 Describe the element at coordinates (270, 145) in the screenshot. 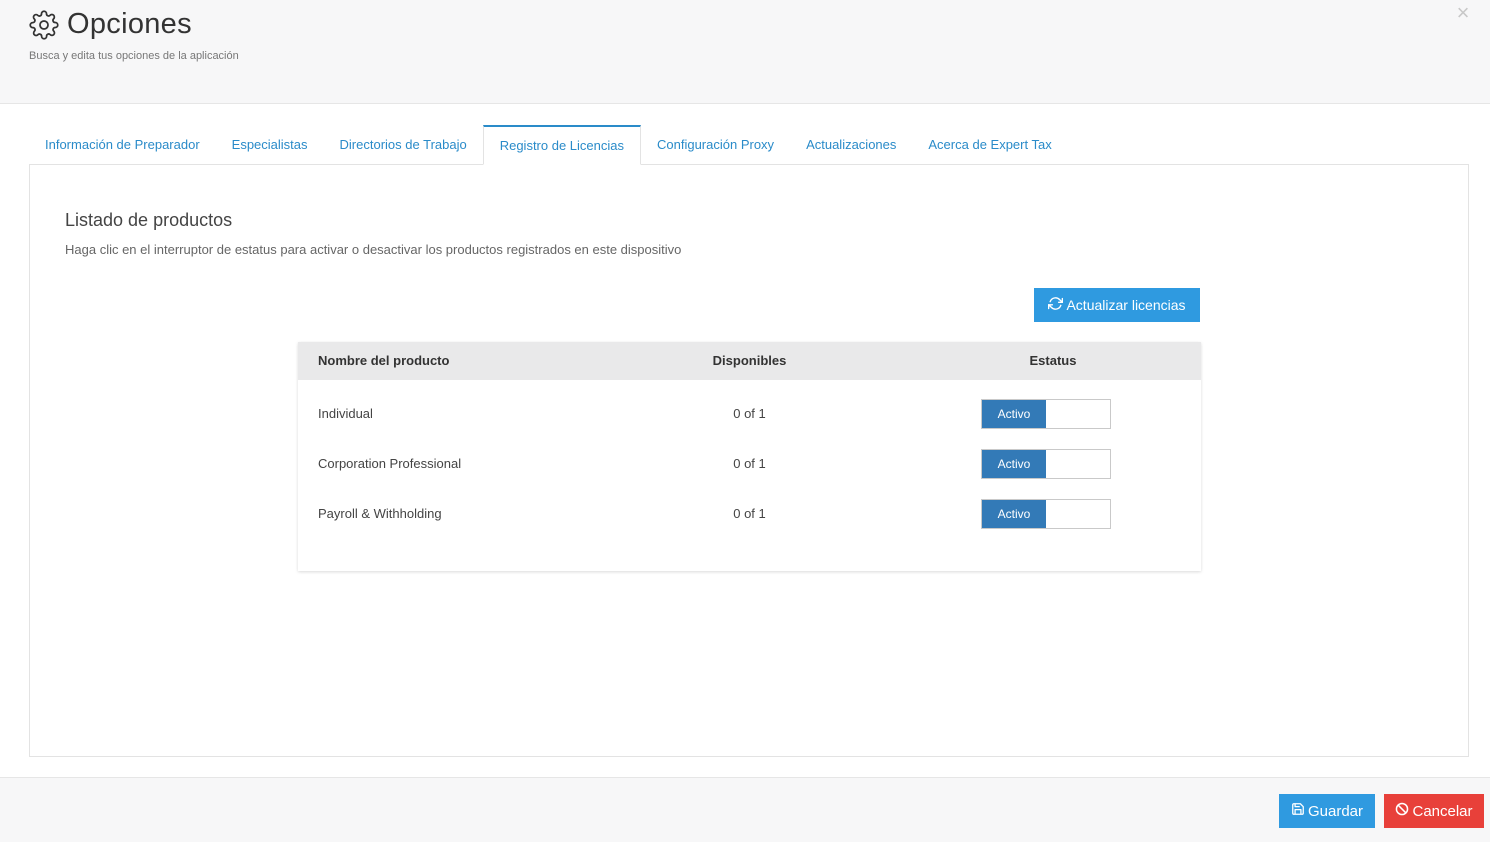

I see `tab-especialistas: Especialistas` at that location.